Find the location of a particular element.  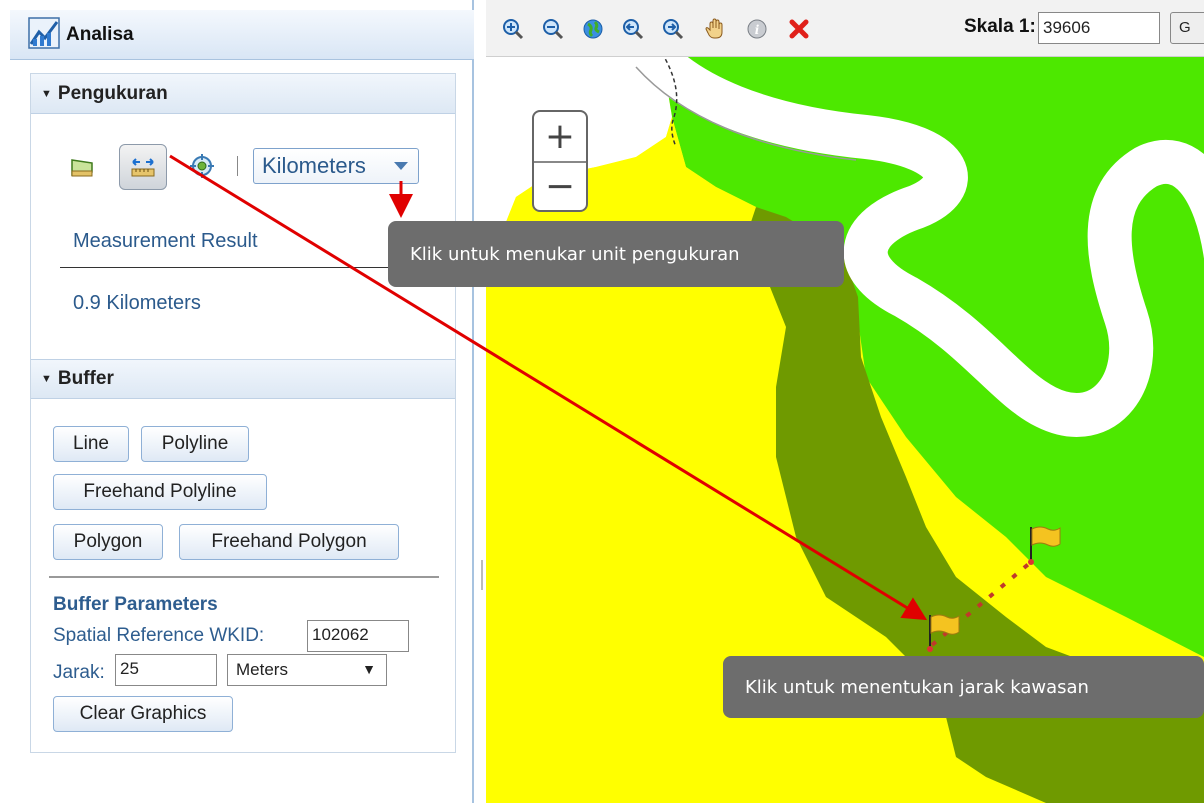

location-tool-button is located at coordinates (202, 166).